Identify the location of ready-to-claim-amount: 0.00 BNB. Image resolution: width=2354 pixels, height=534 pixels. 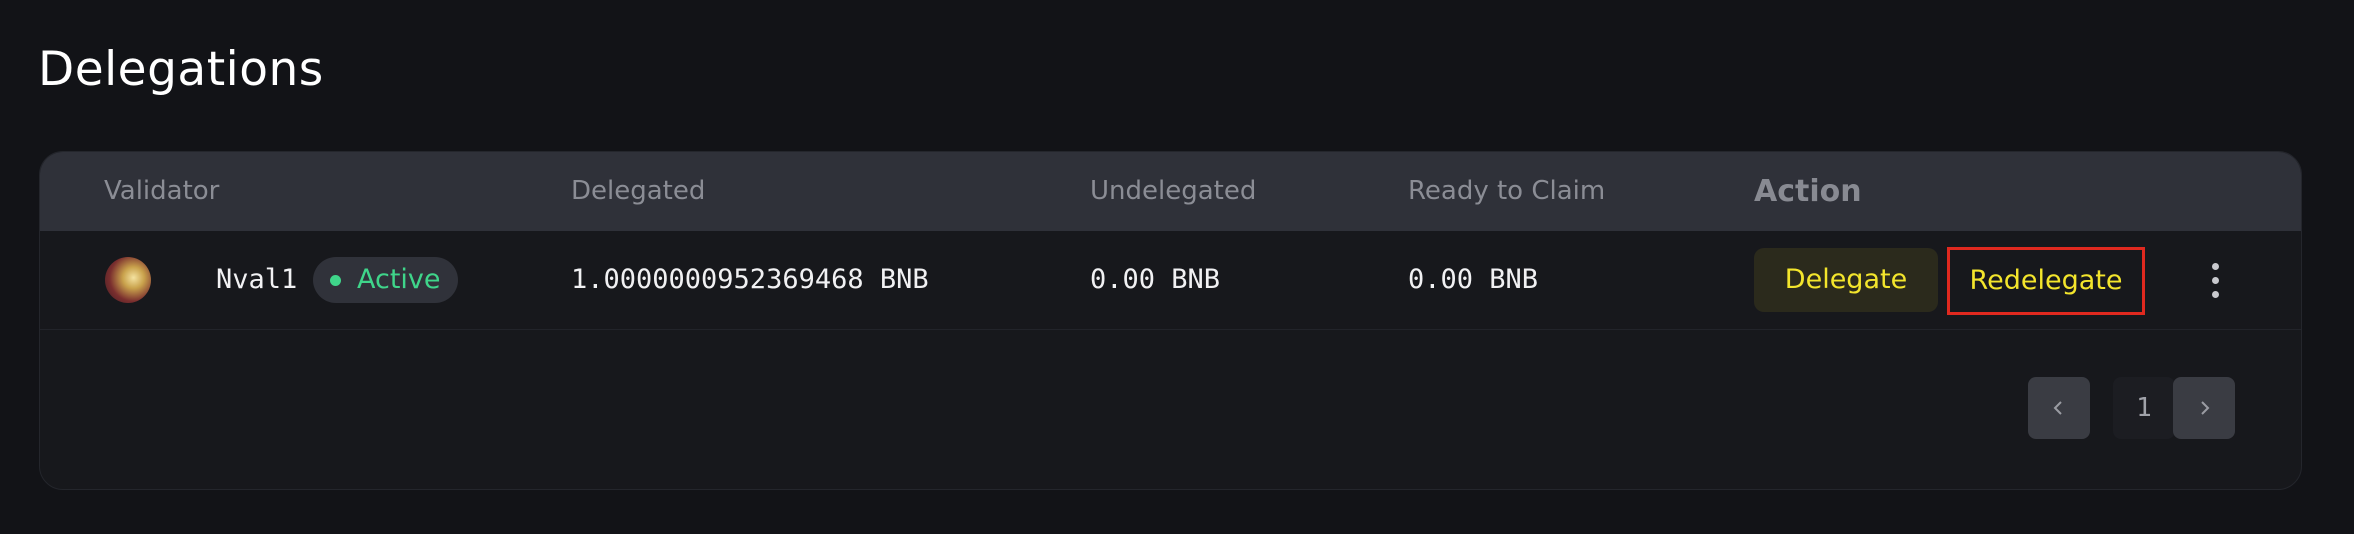
(1473, 279).